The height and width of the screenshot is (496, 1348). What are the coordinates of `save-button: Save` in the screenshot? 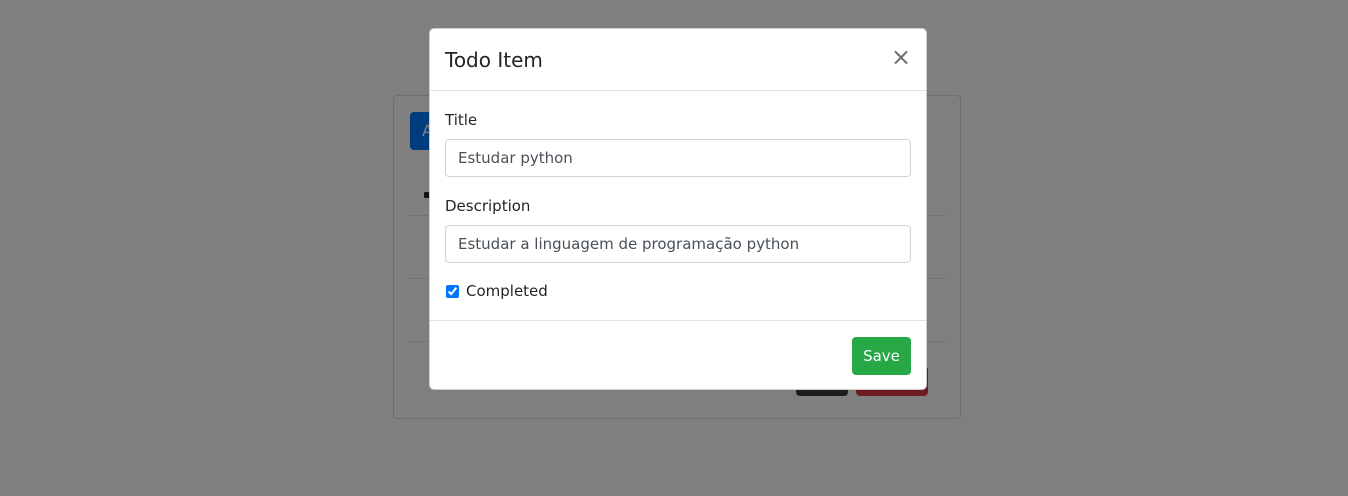 It's located at (881, 356).